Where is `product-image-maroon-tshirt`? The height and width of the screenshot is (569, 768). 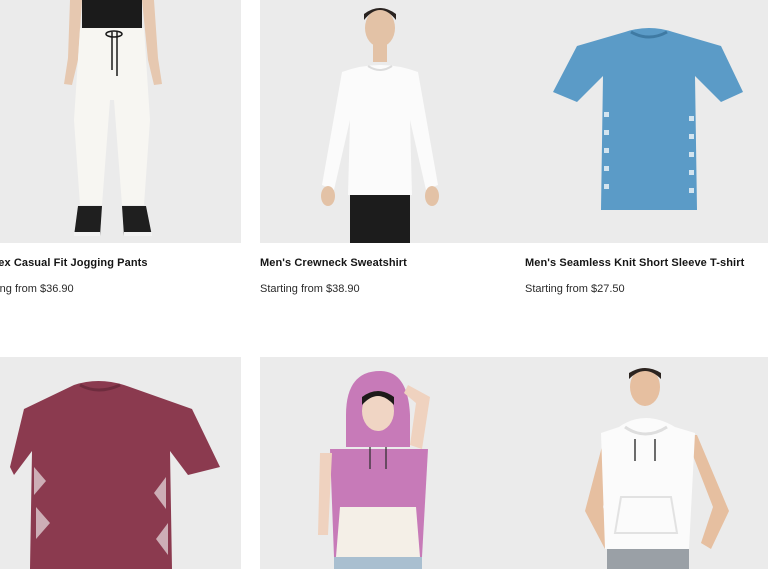 product-image-maroon-tshirt is located at coordinates (120, 463).